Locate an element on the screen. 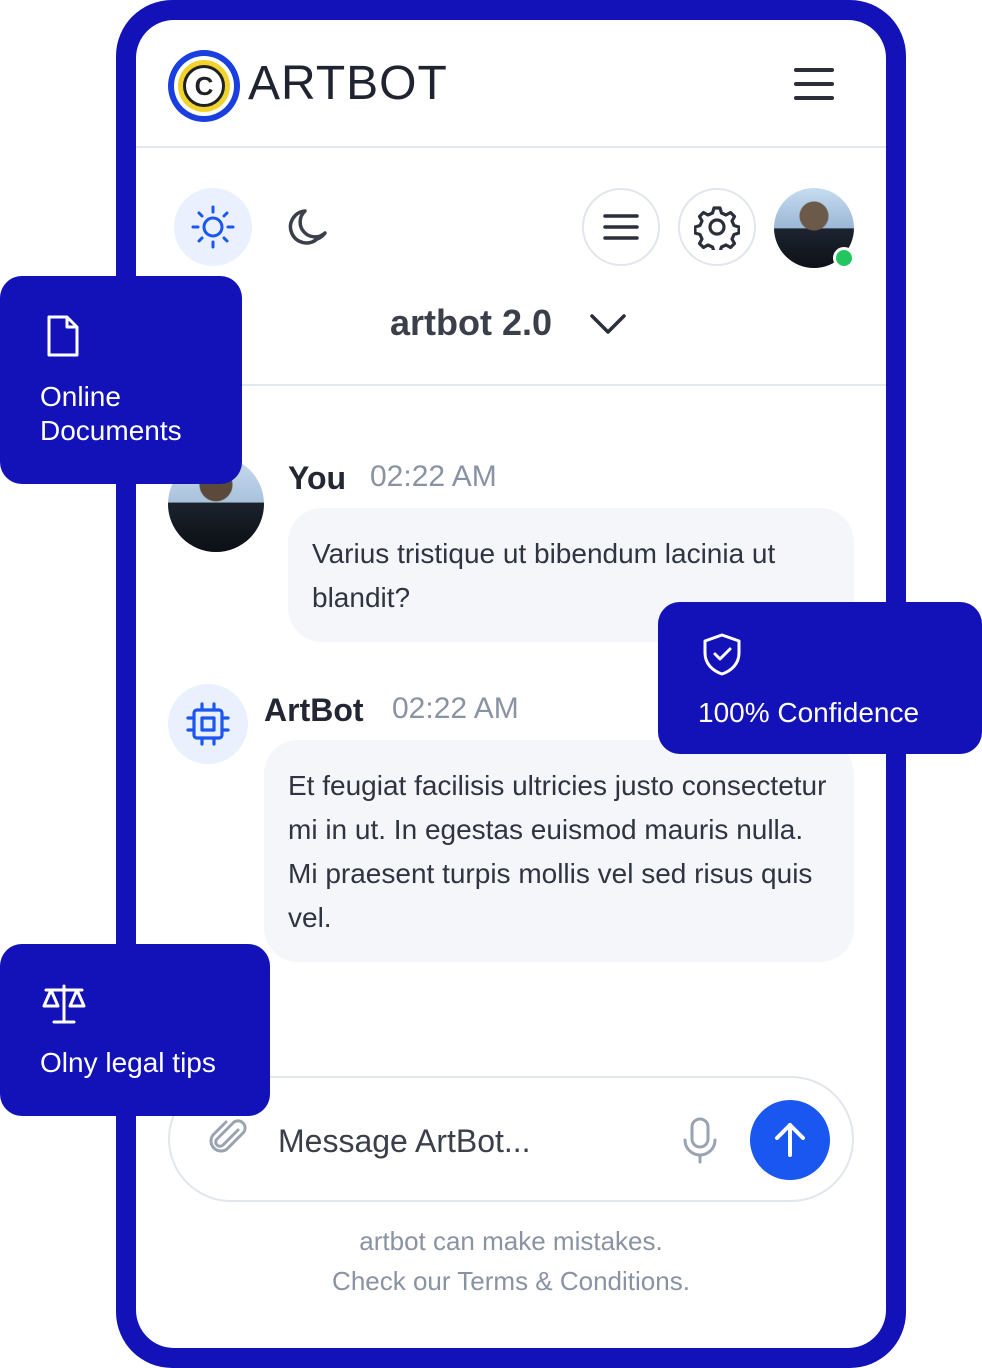  sun-icon is located at coordinates (213, 227).